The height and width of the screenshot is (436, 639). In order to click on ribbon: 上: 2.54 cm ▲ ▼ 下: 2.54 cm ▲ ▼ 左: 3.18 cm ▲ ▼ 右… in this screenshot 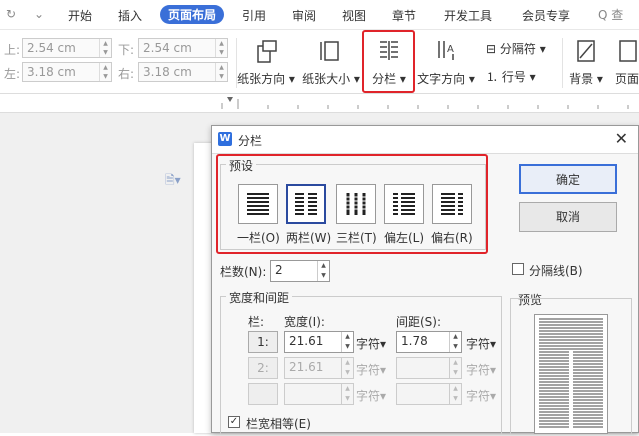, I will do `click(319, 62)`.